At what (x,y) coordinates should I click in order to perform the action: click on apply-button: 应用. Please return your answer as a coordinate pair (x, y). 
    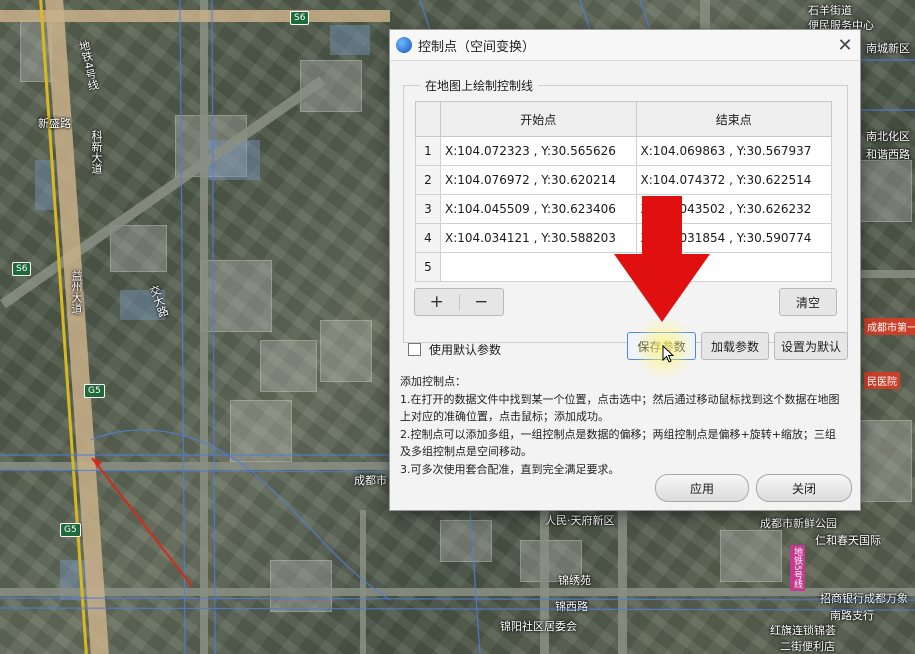
    Looking at the image, I should click on (702, 488).